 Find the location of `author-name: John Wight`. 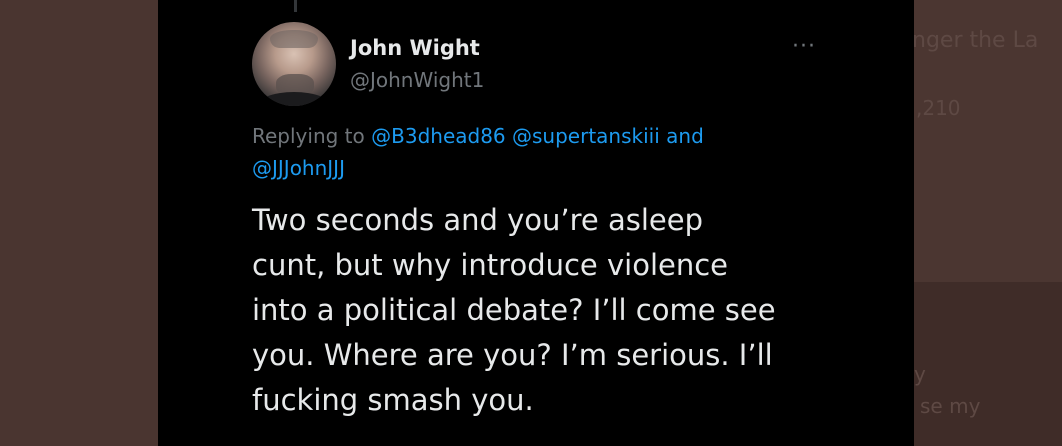

author-name: John Wight is located at coordinates (415, 48).